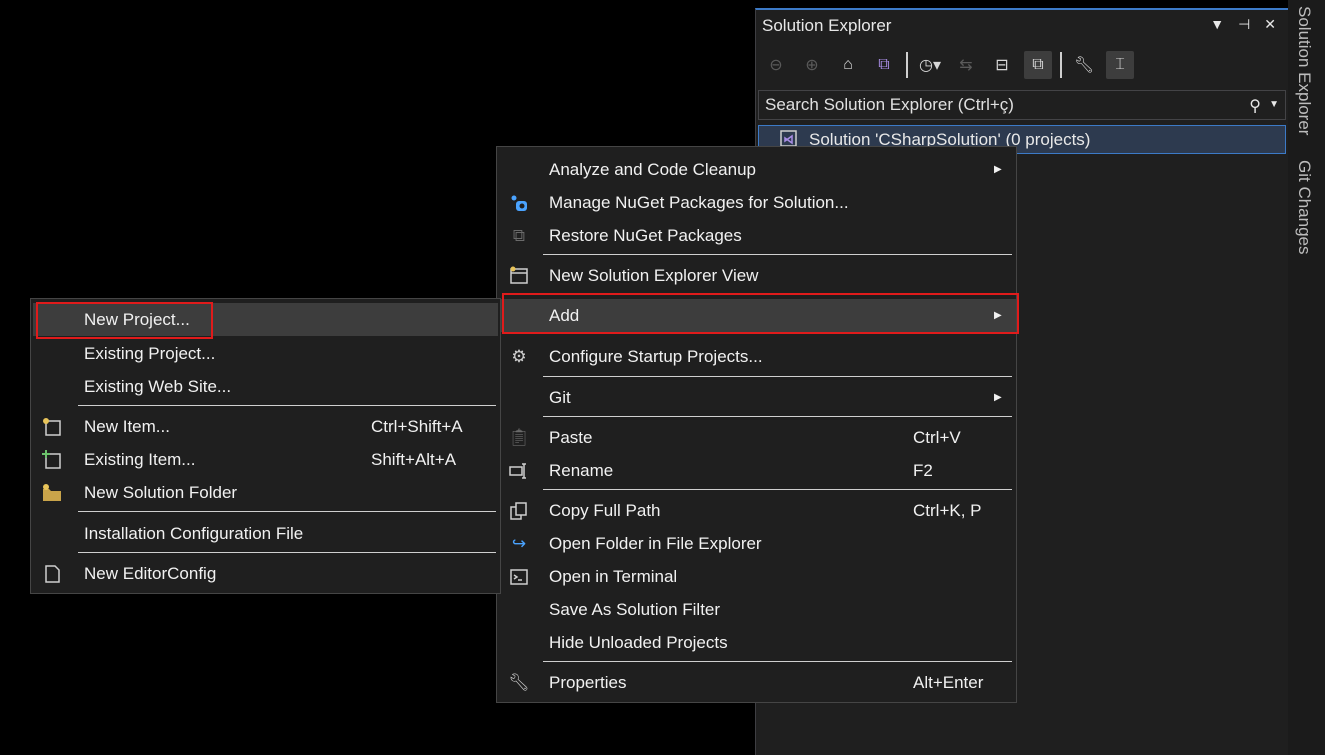 The height and width of the screenshot is (755, 1325). What do you see at coordinates (52, 493) in the screenshot?
I see `folder-icon` at bounding box center [52, 493].